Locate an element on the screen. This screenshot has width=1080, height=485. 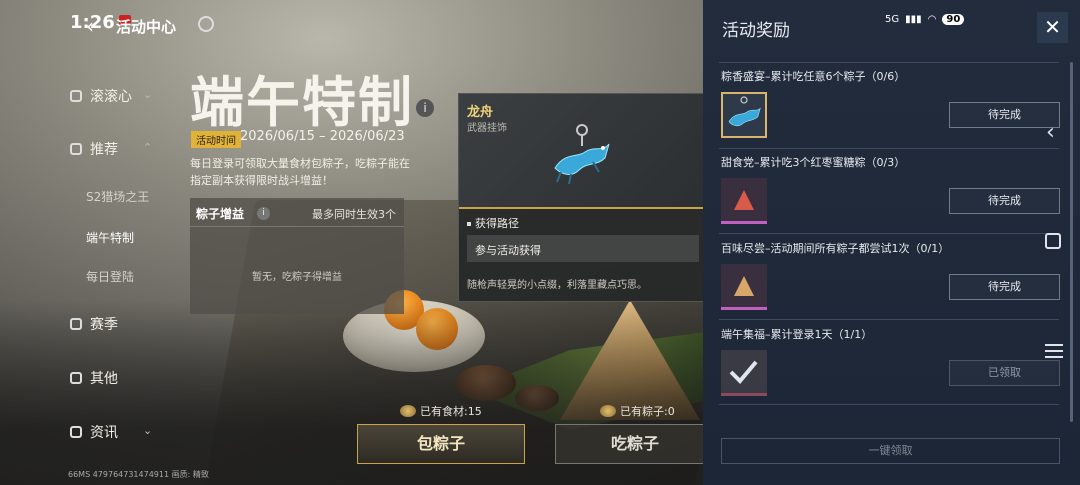
settings-icon is located at coordinates (206, 24).